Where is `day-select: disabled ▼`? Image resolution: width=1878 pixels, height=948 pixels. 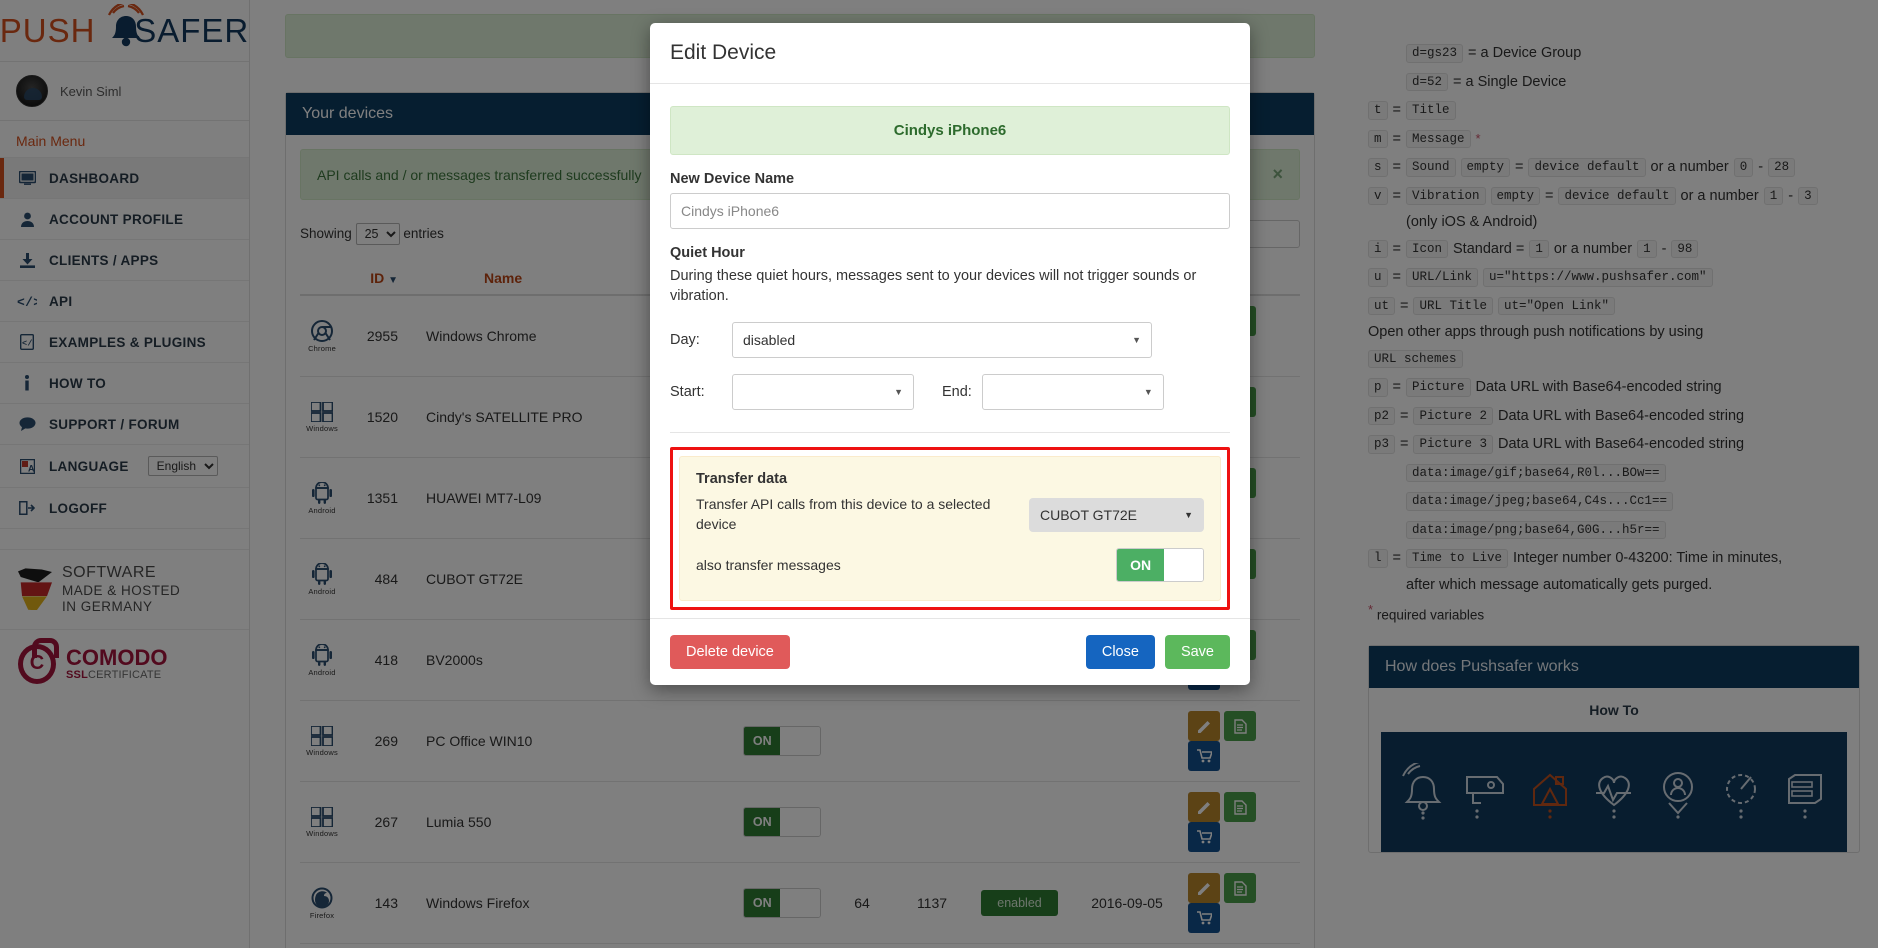 day-select: disabled ▼ is located at coordinates (942, 340).